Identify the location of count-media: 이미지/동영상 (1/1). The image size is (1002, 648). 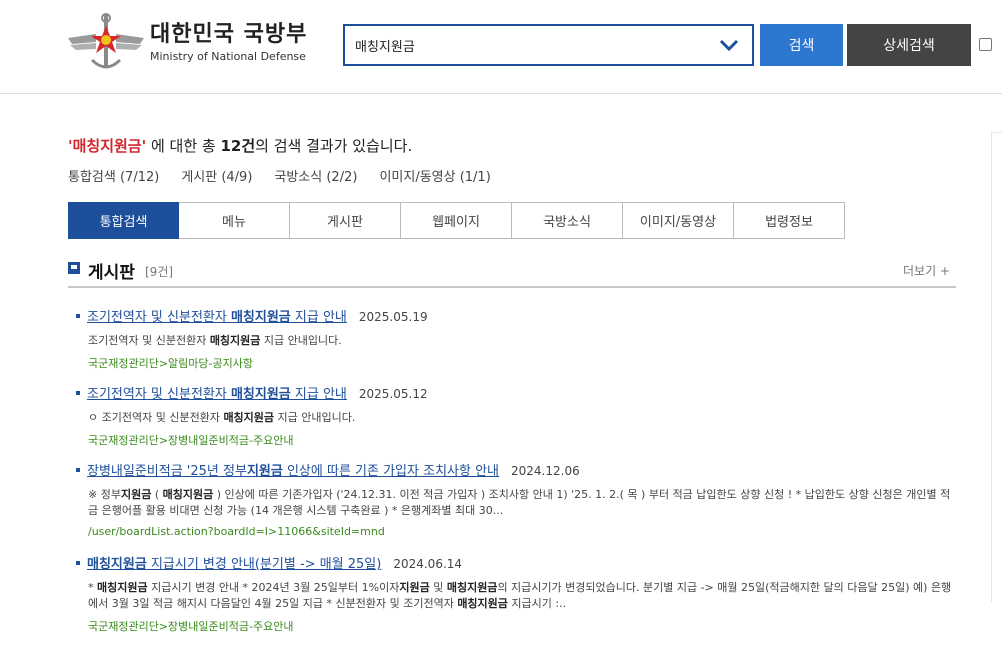
(434, 175).